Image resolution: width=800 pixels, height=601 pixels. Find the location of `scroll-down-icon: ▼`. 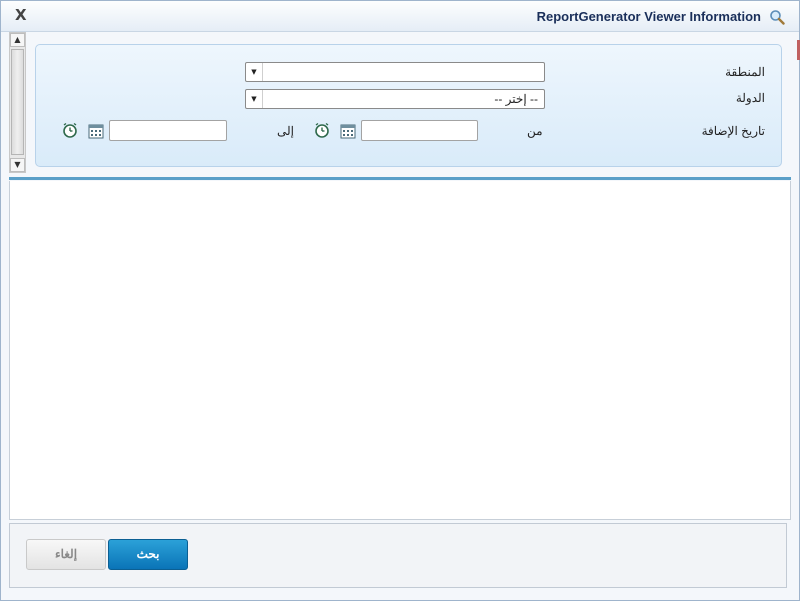

scroll-down-icon: ▼ is located at coordinates (17, 165).